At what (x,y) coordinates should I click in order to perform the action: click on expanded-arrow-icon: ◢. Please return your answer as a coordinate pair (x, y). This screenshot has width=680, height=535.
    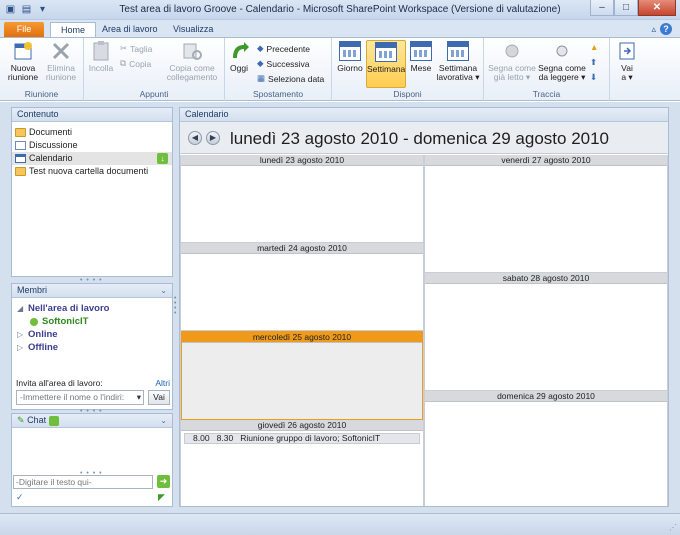
    Looking at the image, I should click on (20, 308).